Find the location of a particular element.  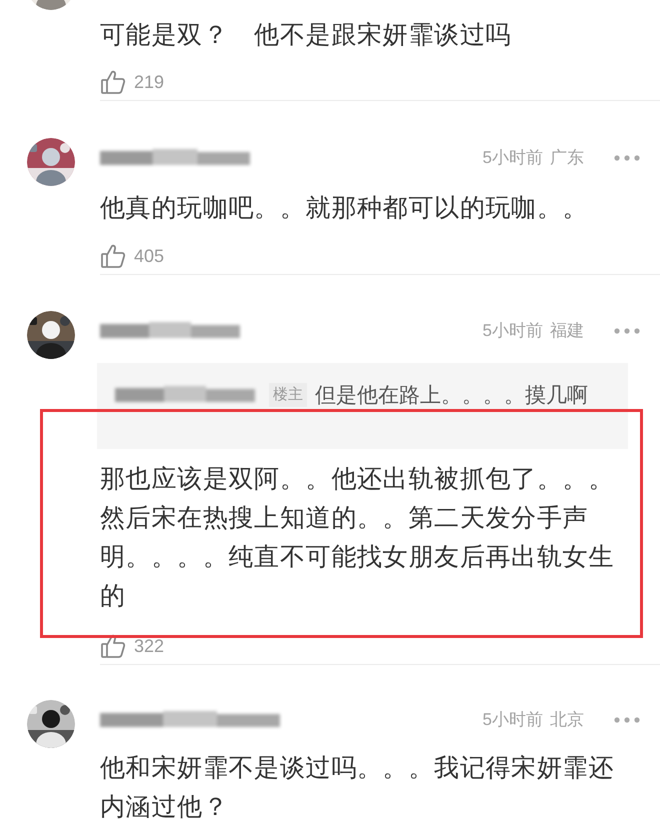

comment-text: 他和宋妍霏不是谈过吗。。。我记得宋妍霏还内涵过他？ is located at coordinates (357, 788).